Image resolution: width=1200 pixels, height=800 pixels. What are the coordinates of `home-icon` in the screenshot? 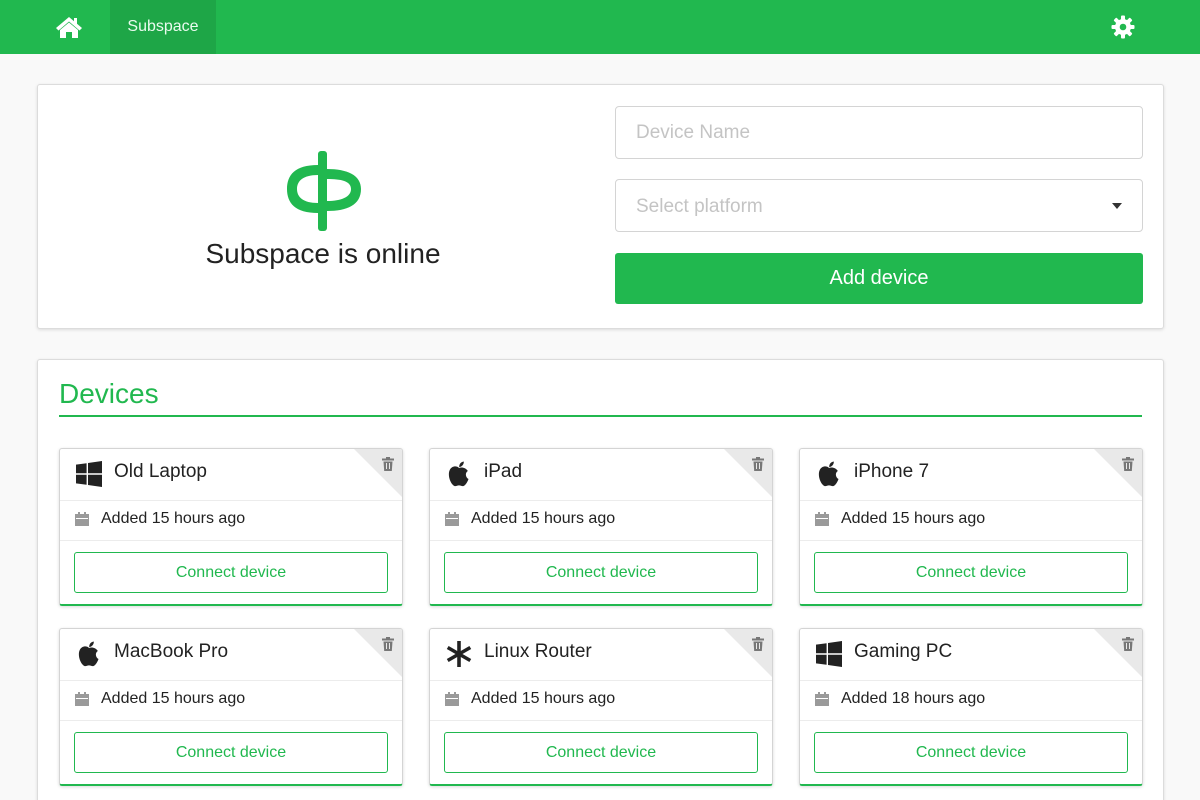 It's located at (69, 27).